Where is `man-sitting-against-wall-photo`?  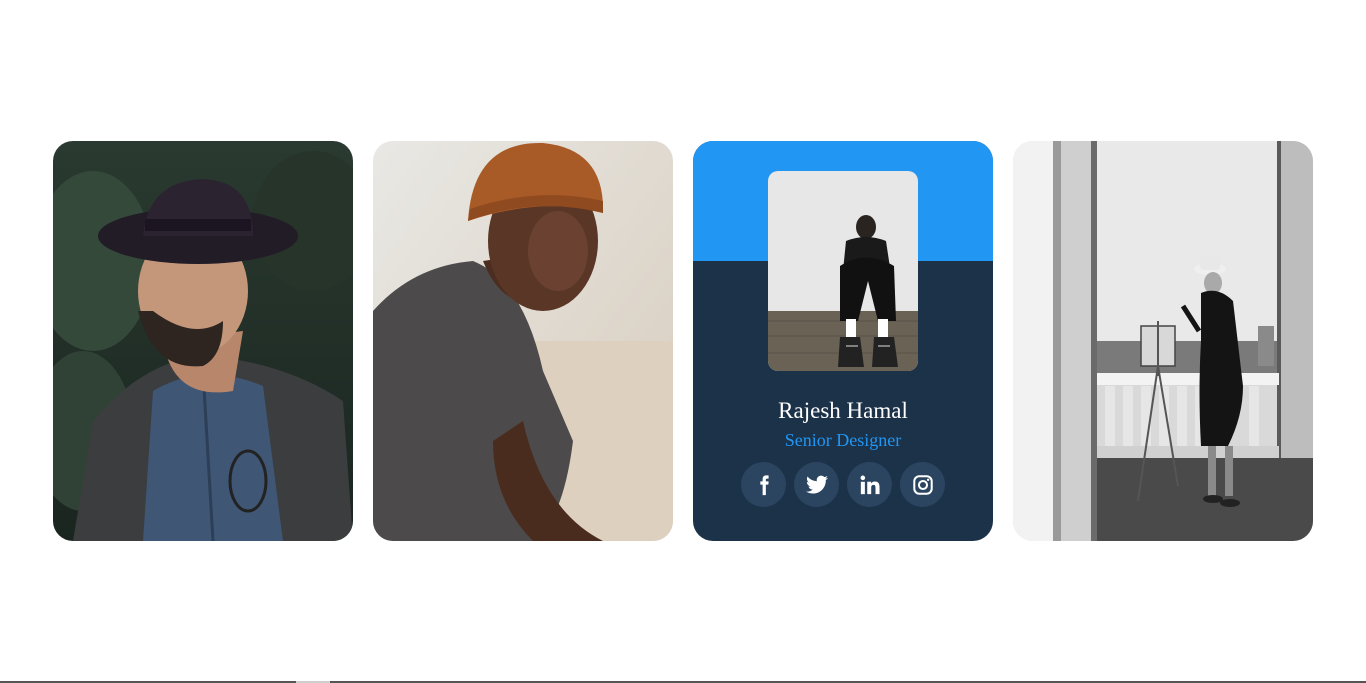 man-sitting-against-wall-photo is located at coordinates (843, 271).